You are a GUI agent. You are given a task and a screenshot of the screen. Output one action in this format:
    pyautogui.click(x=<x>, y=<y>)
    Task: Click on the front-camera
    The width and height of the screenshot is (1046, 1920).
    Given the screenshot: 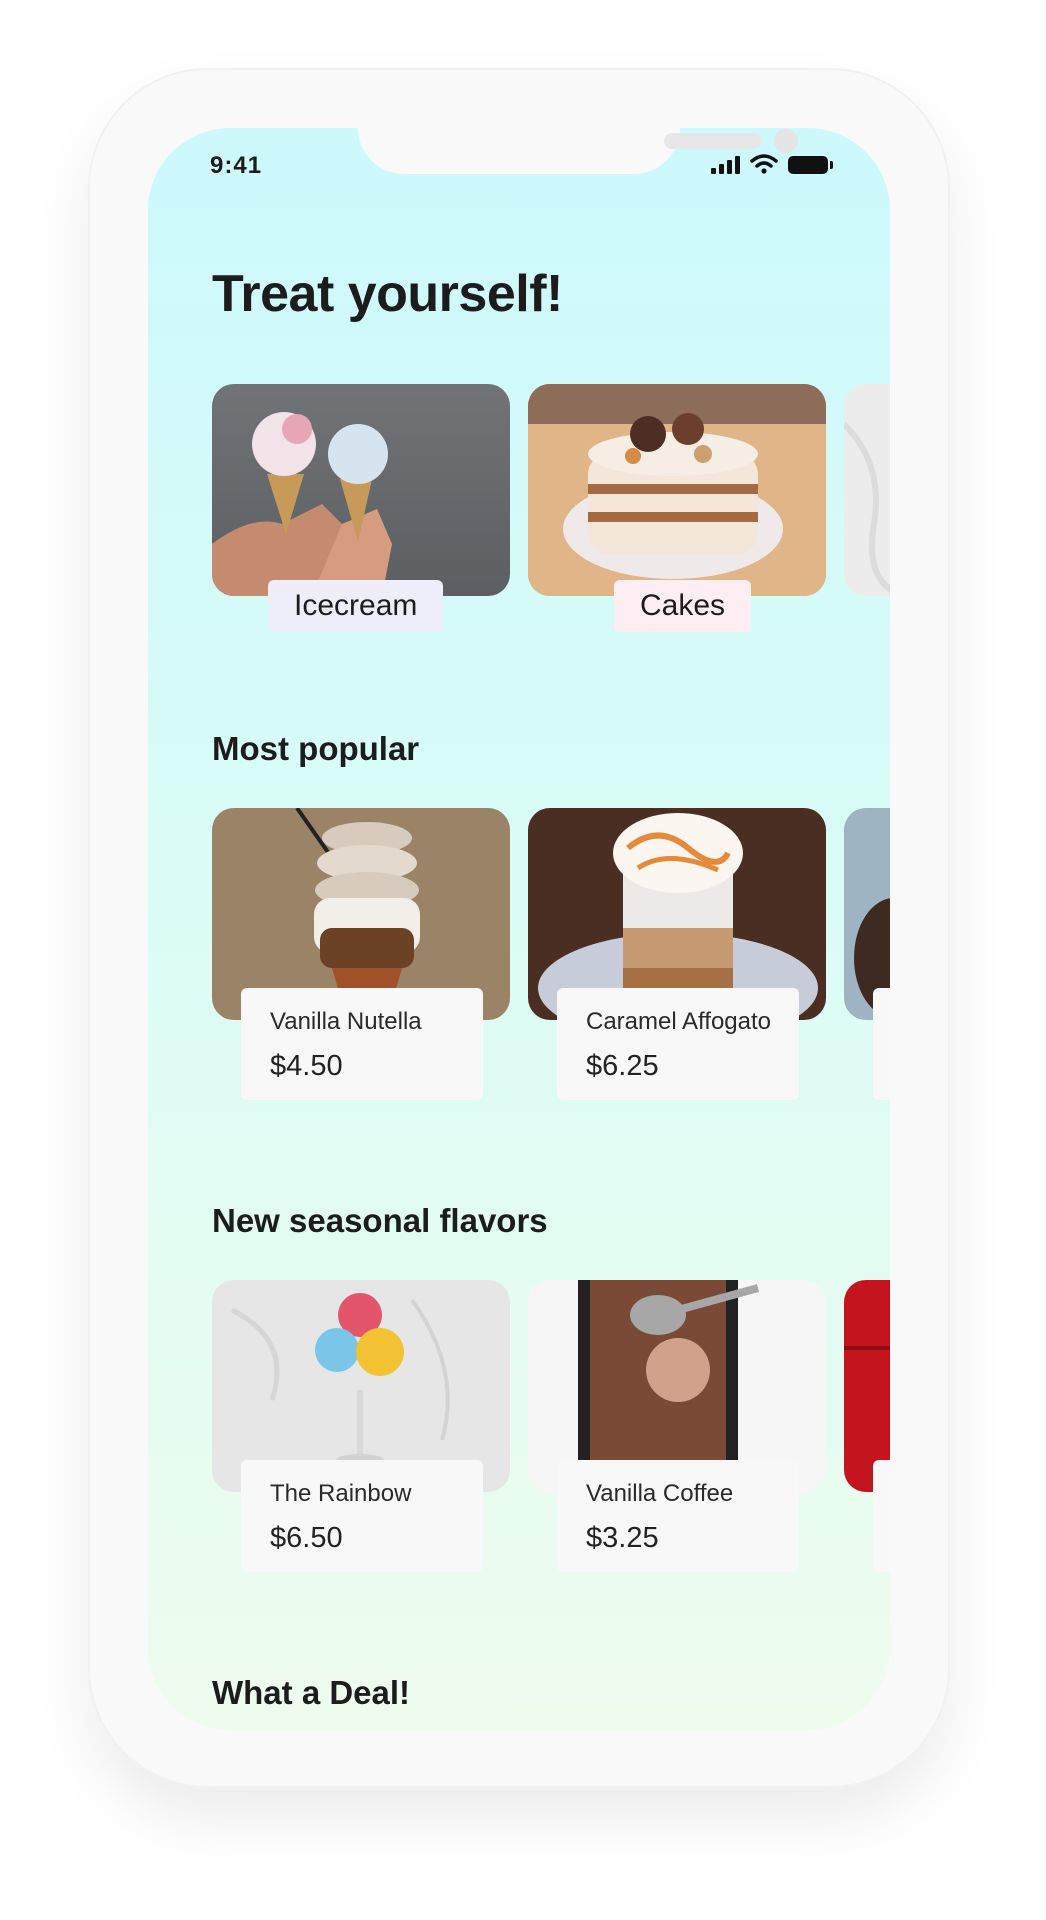 What is the action you would take?
    pyautogui.click(x=786, y=141)
    